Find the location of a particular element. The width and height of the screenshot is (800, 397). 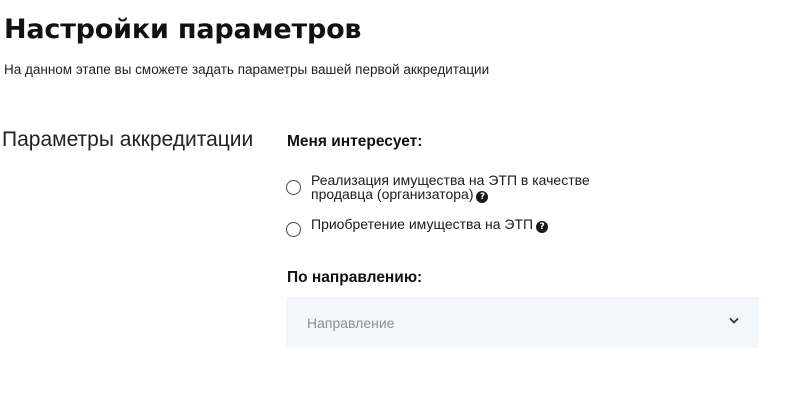

radio-button-buyer is located at coordinates (293, 229).